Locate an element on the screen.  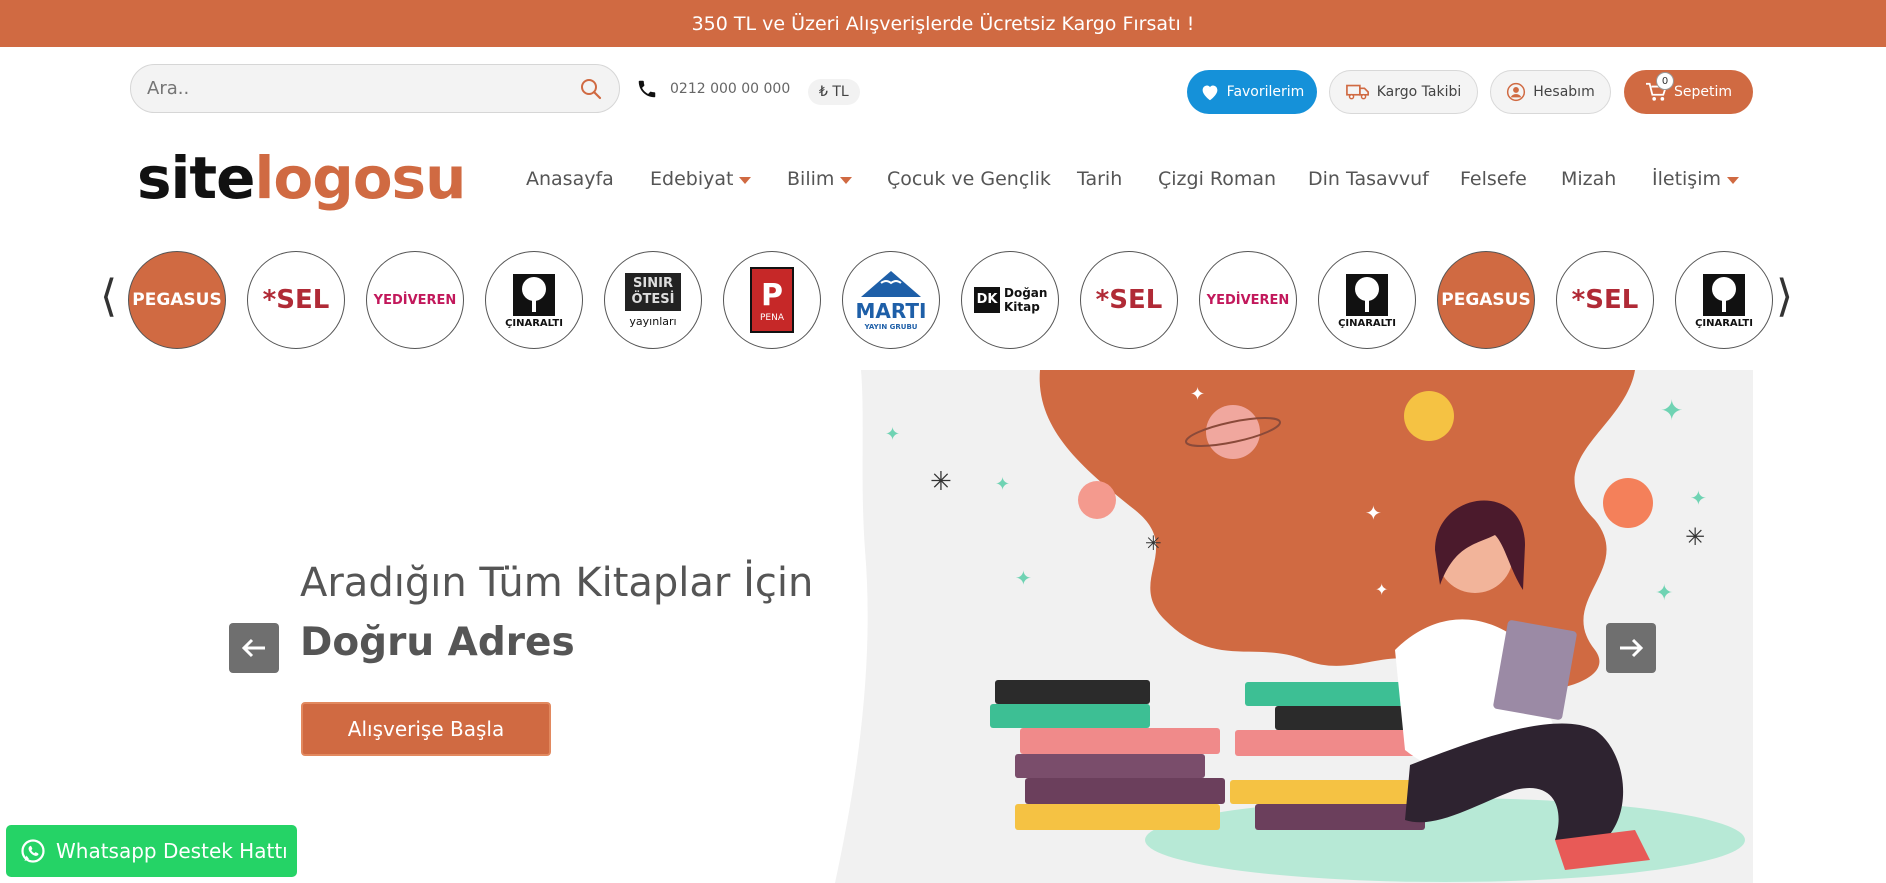
slider-prev-button is located at coordinates (254, 648).